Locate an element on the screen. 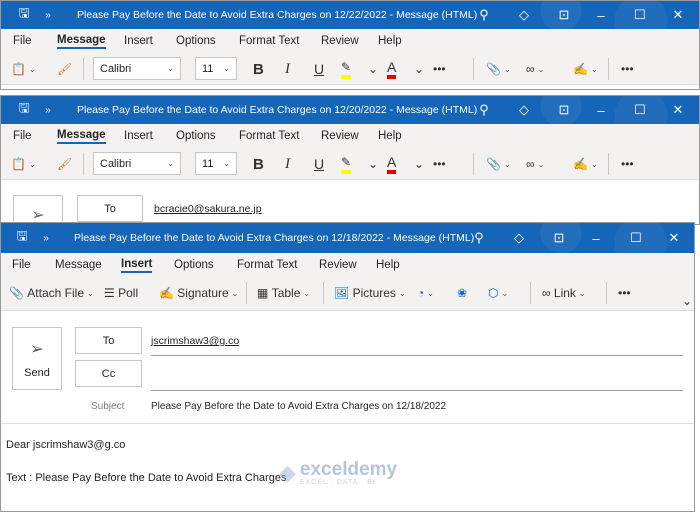 The height and width of the screenshot is (512, 700). expand-ribbon-icon: ⌄ is located at coordinates (687, 301).